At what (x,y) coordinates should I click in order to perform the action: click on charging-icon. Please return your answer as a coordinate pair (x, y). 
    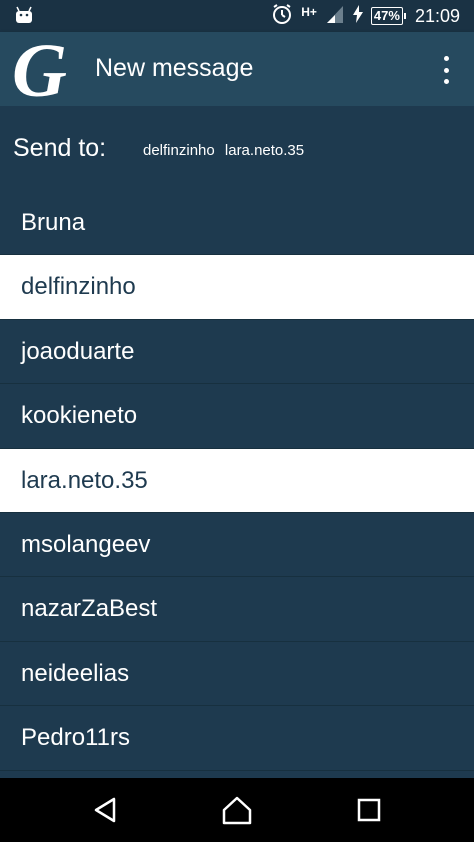
    Looking at the image, I should click on (357, 16).